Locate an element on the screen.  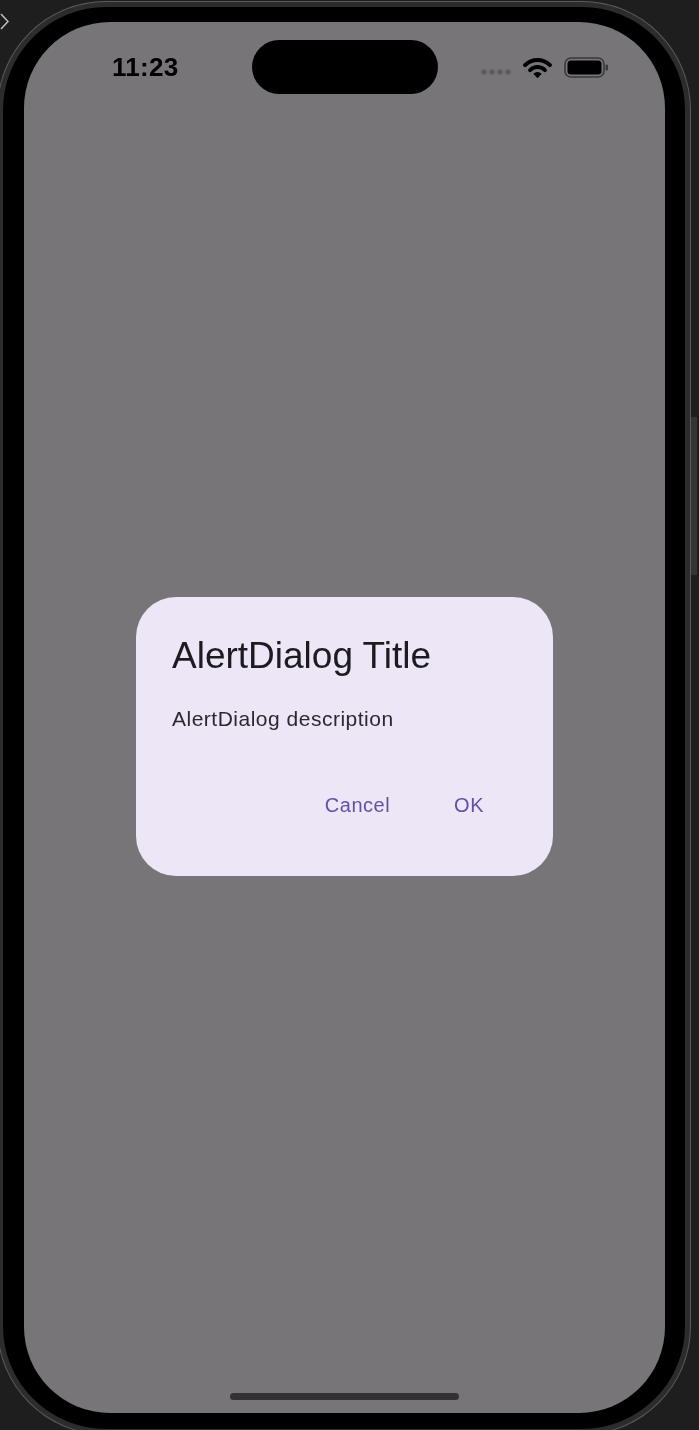
home-indicator is located at coordinates (344, 1396).